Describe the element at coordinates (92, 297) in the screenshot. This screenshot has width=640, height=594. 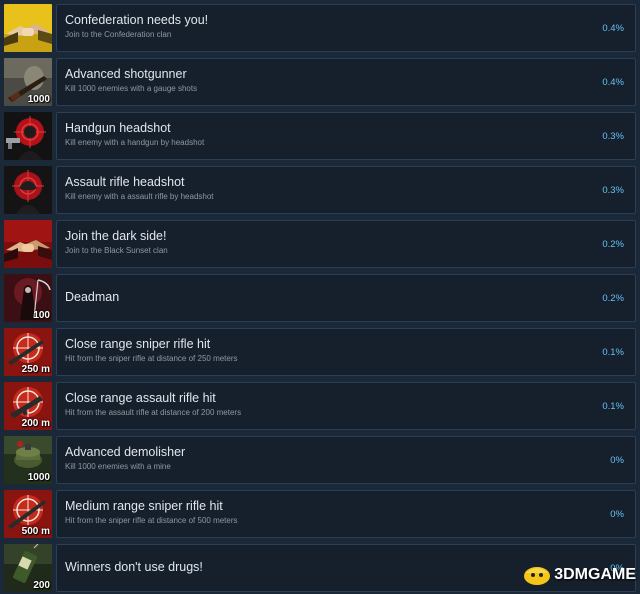
I see `achievement-title: Deadman` at that location.